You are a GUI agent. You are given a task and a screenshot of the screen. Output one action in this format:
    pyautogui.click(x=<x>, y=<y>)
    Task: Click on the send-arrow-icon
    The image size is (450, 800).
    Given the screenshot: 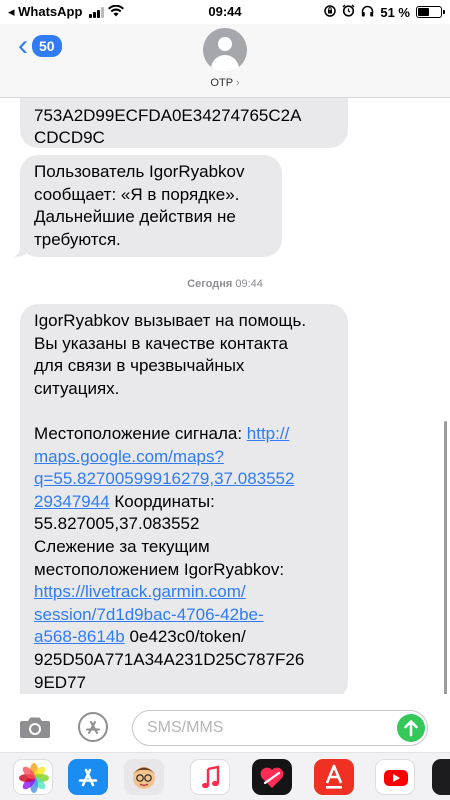 What is the action you would take?
    pyautogui.click(x=411, y=728)
    